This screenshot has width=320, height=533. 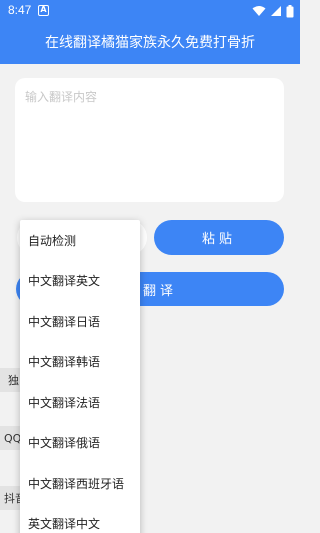 I want to click on system-icons, so click(x=273, y=11).